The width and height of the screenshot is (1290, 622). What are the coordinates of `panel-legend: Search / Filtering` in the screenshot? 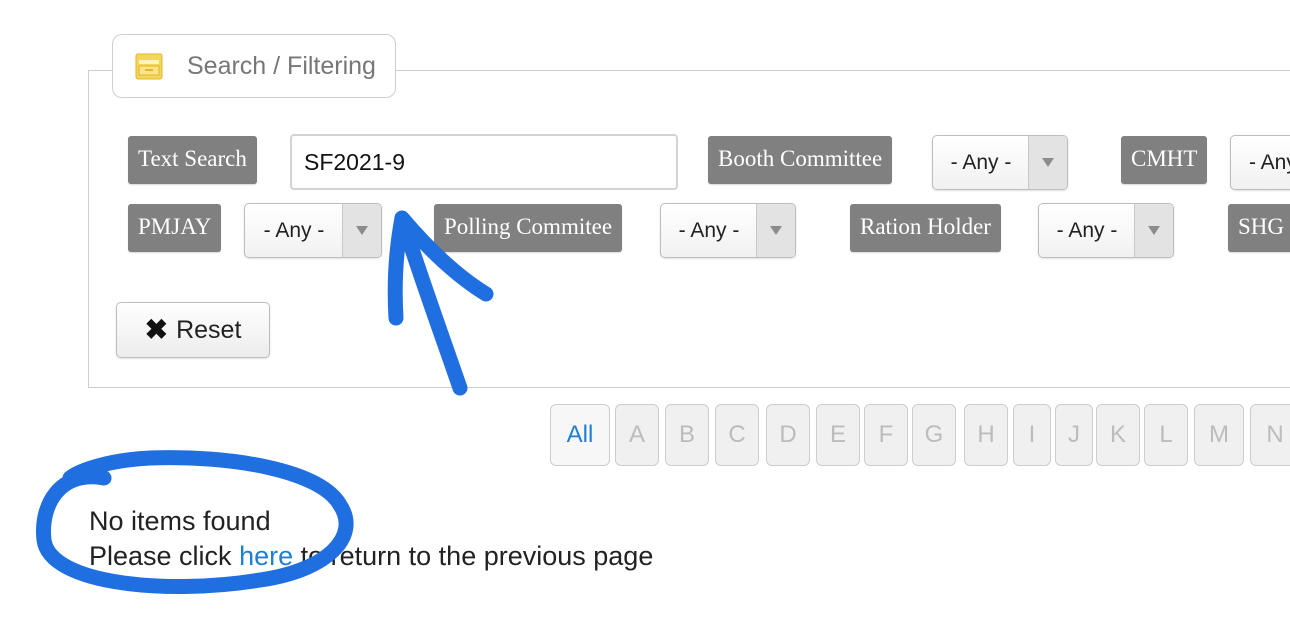 It's located at (254, 66).